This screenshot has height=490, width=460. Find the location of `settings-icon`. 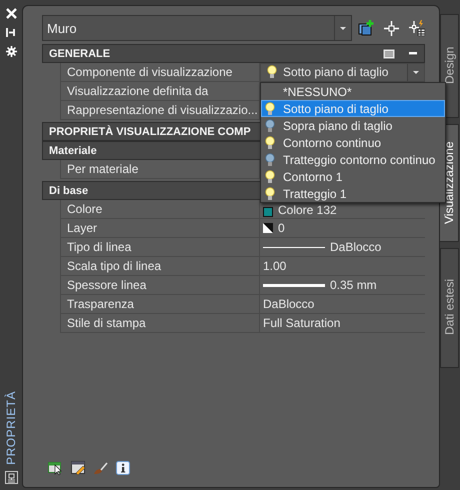

settings-icon is located at coordinates (11, 51).